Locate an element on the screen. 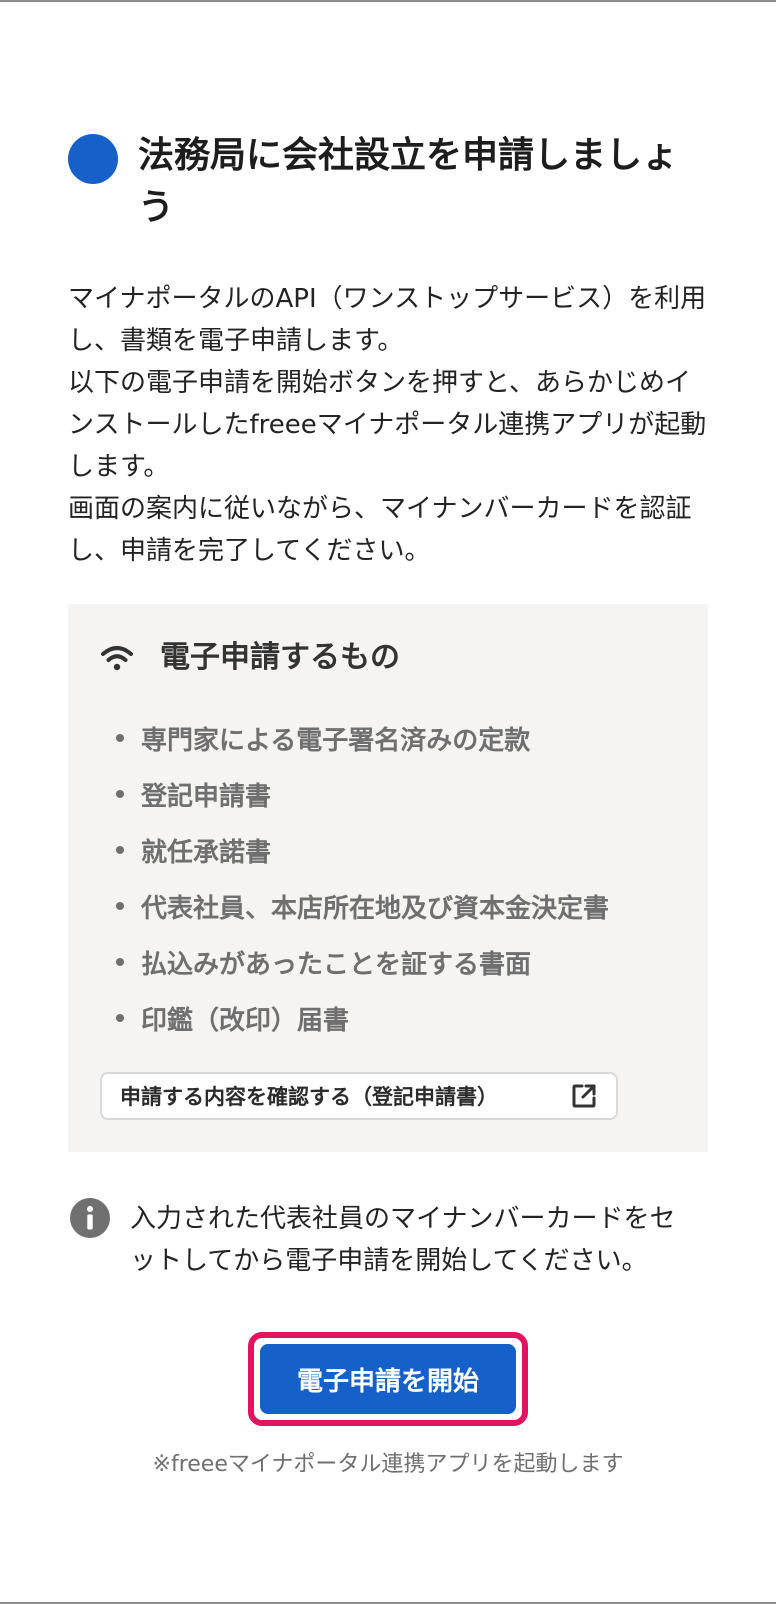 Image resolution: width=776 pixels, height=1604 pixels. cta-highlight-ring: 電子申請を開始 is located at coordinates (388, 1379).